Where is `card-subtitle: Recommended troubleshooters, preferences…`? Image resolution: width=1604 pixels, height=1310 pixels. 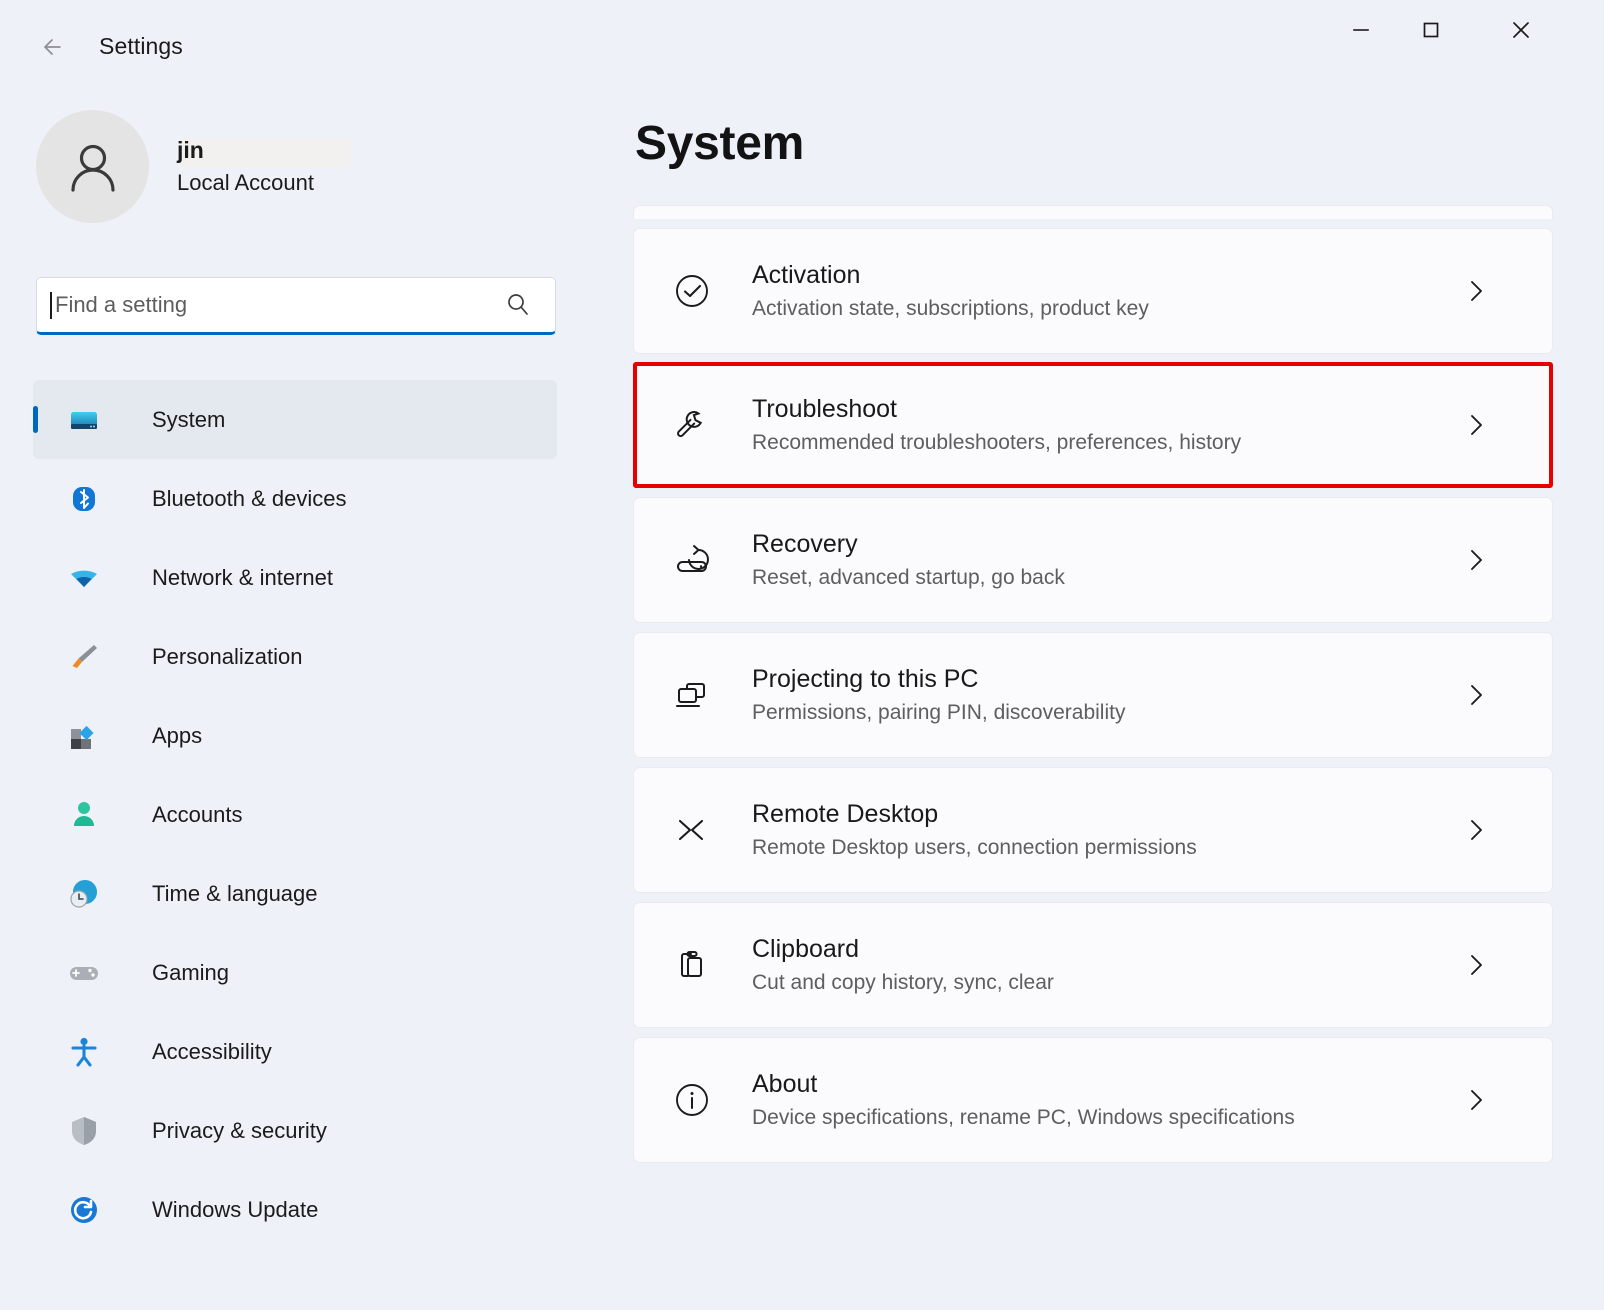
card-subtitle: Recommended troubleshooters, preferences… is located at coordinates (997, 442).